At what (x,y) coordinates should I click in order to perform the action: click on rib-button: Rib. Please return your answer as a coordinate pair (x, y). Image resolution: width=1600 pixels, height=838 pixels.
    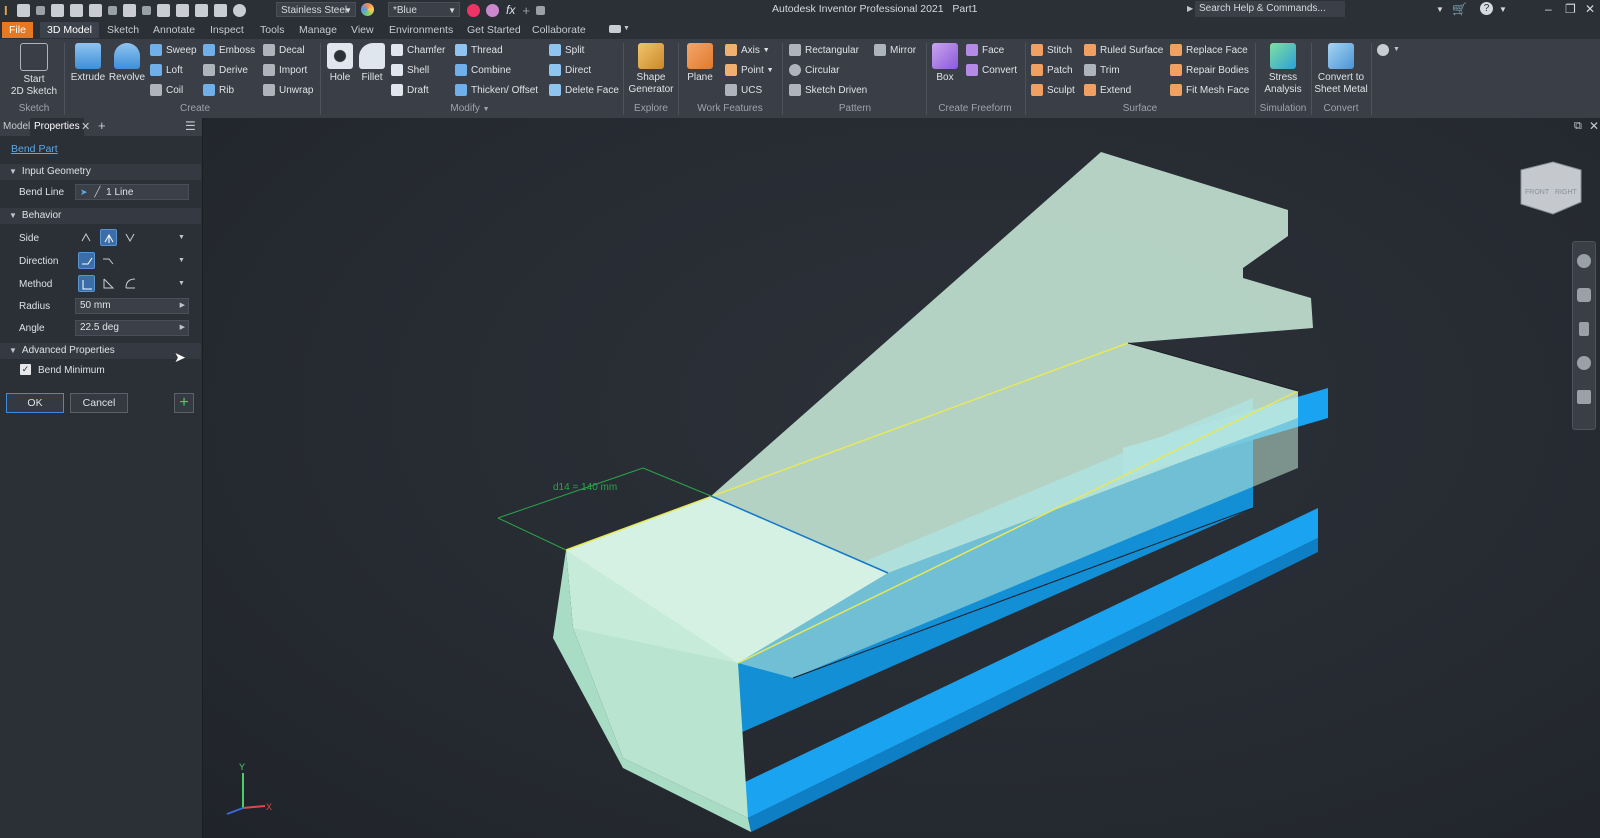
    Looking at the image, I should click on (218, 90).